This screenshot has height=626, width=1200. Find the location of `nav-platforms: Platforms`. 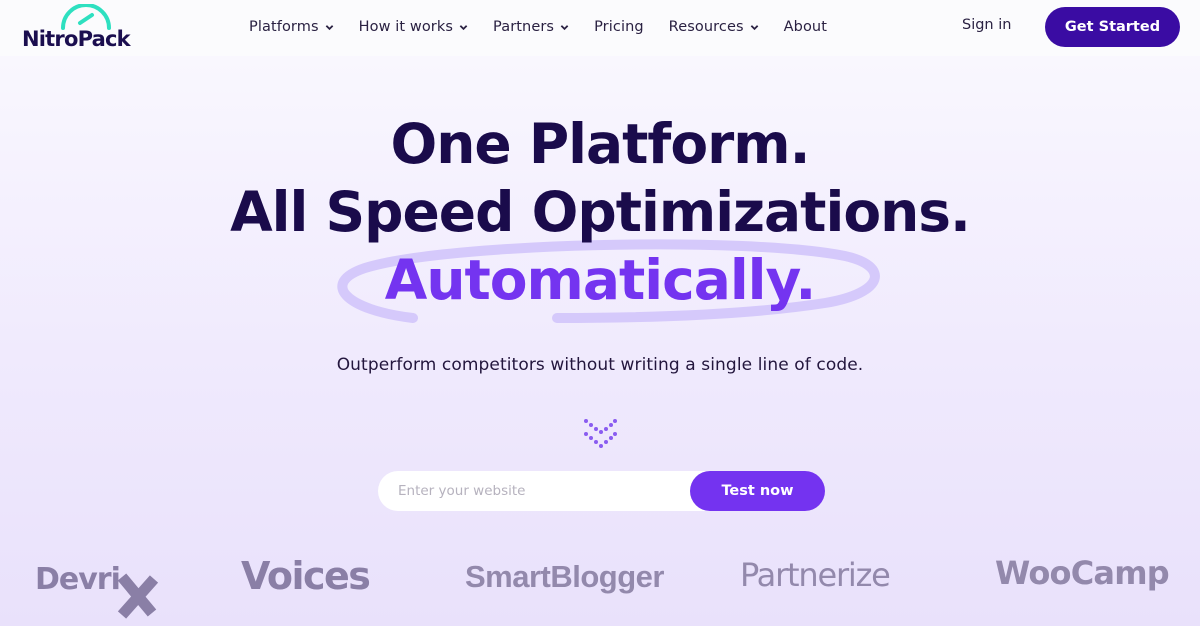

nav-platforms: Platforms is located at coordinates (291, 27).